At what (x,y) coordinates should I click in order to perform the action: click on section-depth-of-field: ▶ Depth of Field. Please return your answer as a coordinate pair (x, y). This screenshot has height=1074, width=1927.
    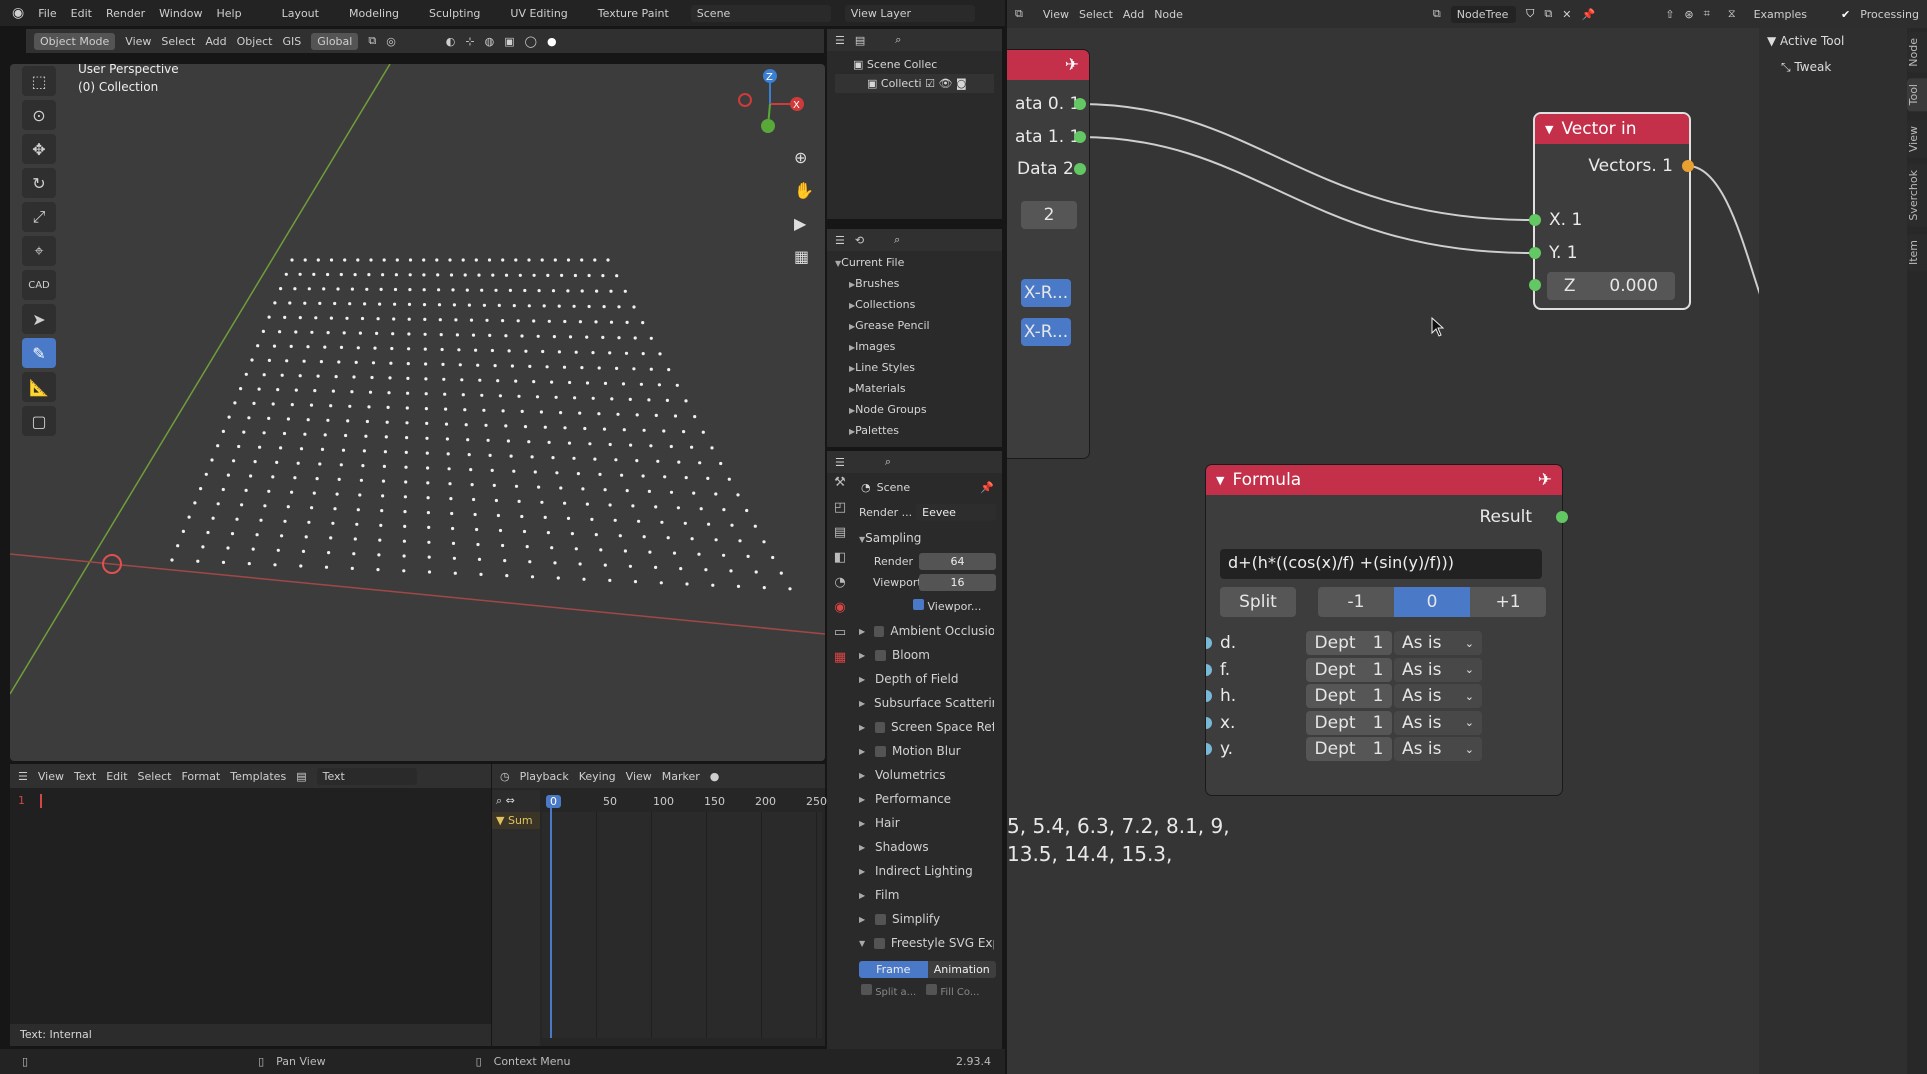
    Looking at the image, I should click on (927, 679).